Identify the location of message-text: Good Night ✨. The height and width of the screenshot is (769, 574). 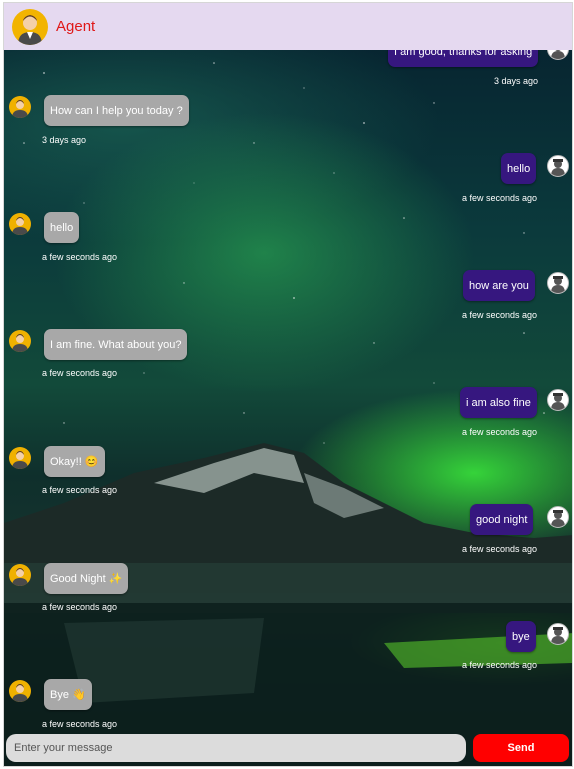
(86, 579).